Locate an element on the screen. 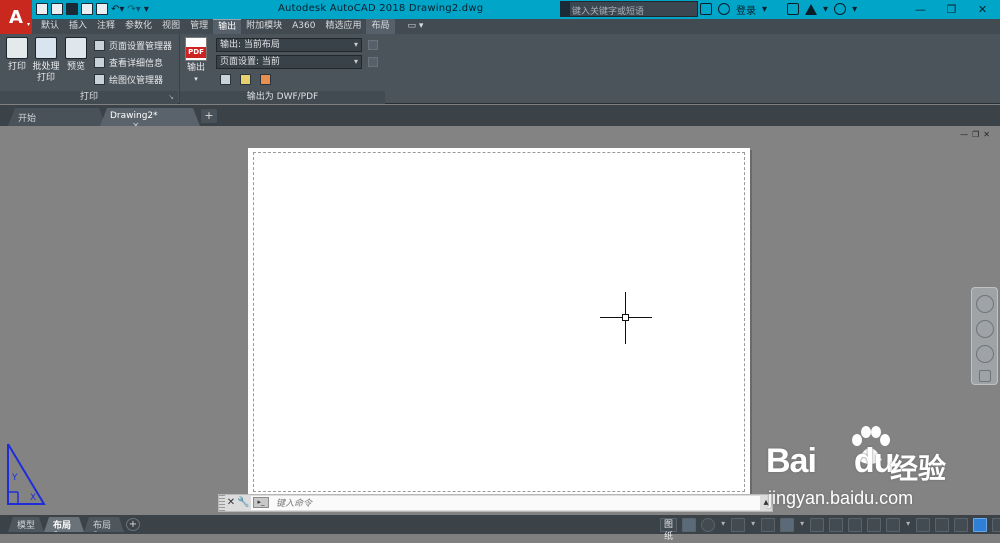 The width and height of the screenshot is (1000, 543). print-panel: 打印 批处理 打印 预览 页面设置管理器 查看详细信息 绘图仪管理器 打印 ↘ is located at coordinates (89, 69).